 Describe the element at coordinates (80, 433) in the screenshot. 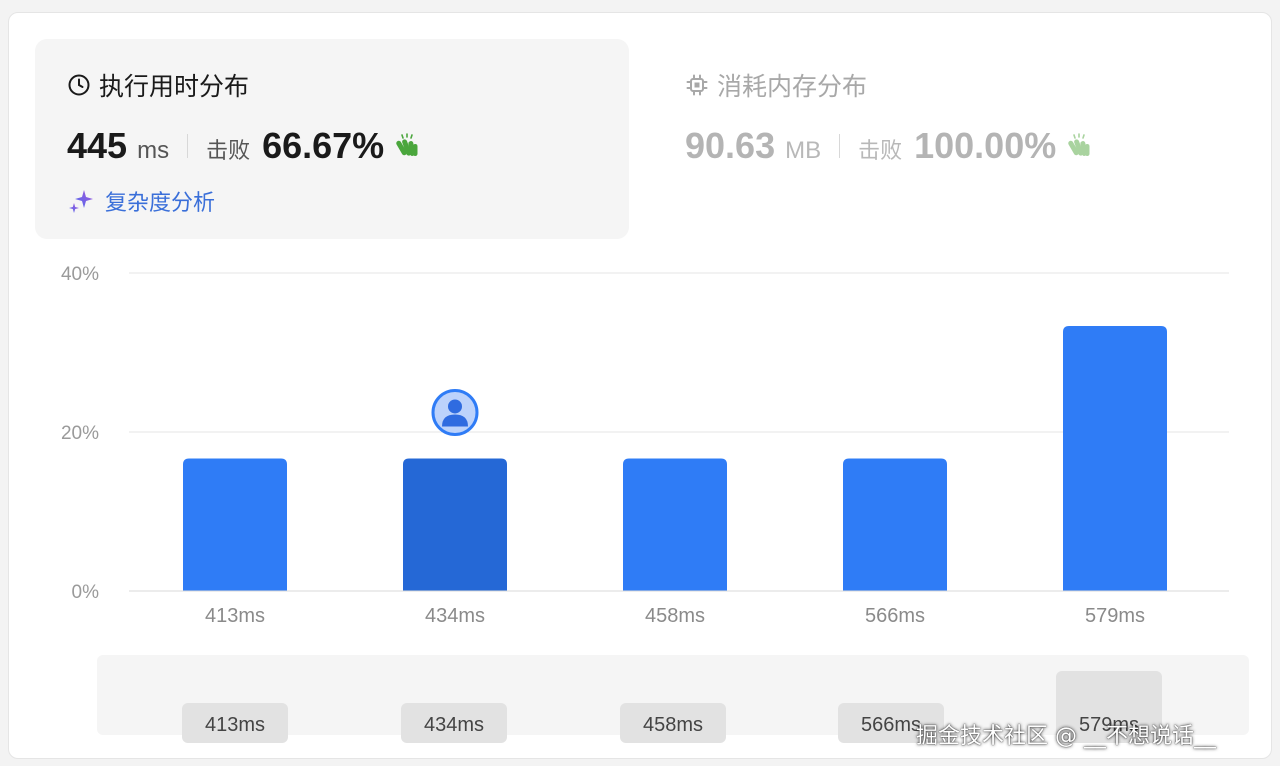

I see `y-tick-label: 20%` at that location.